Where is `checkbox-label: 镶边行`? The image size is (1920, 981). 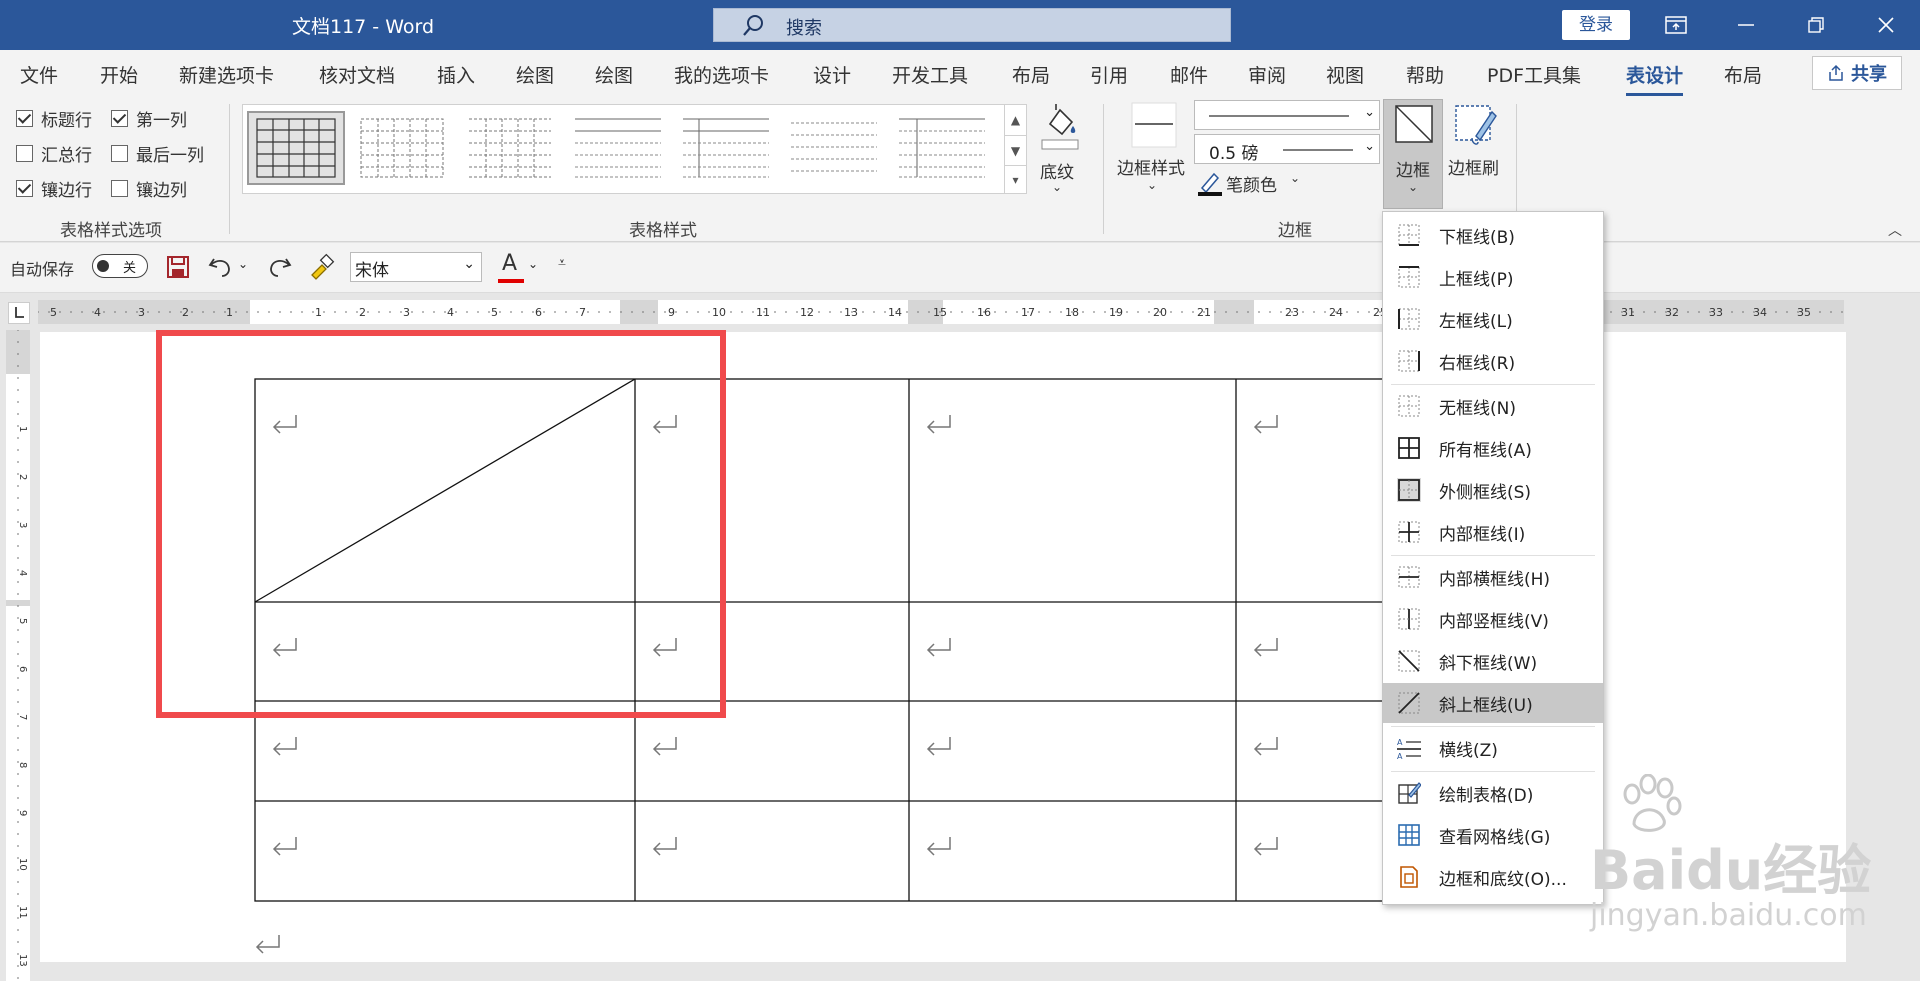
checkbox-label: 镶边行 is located at coordinates (66, 191).